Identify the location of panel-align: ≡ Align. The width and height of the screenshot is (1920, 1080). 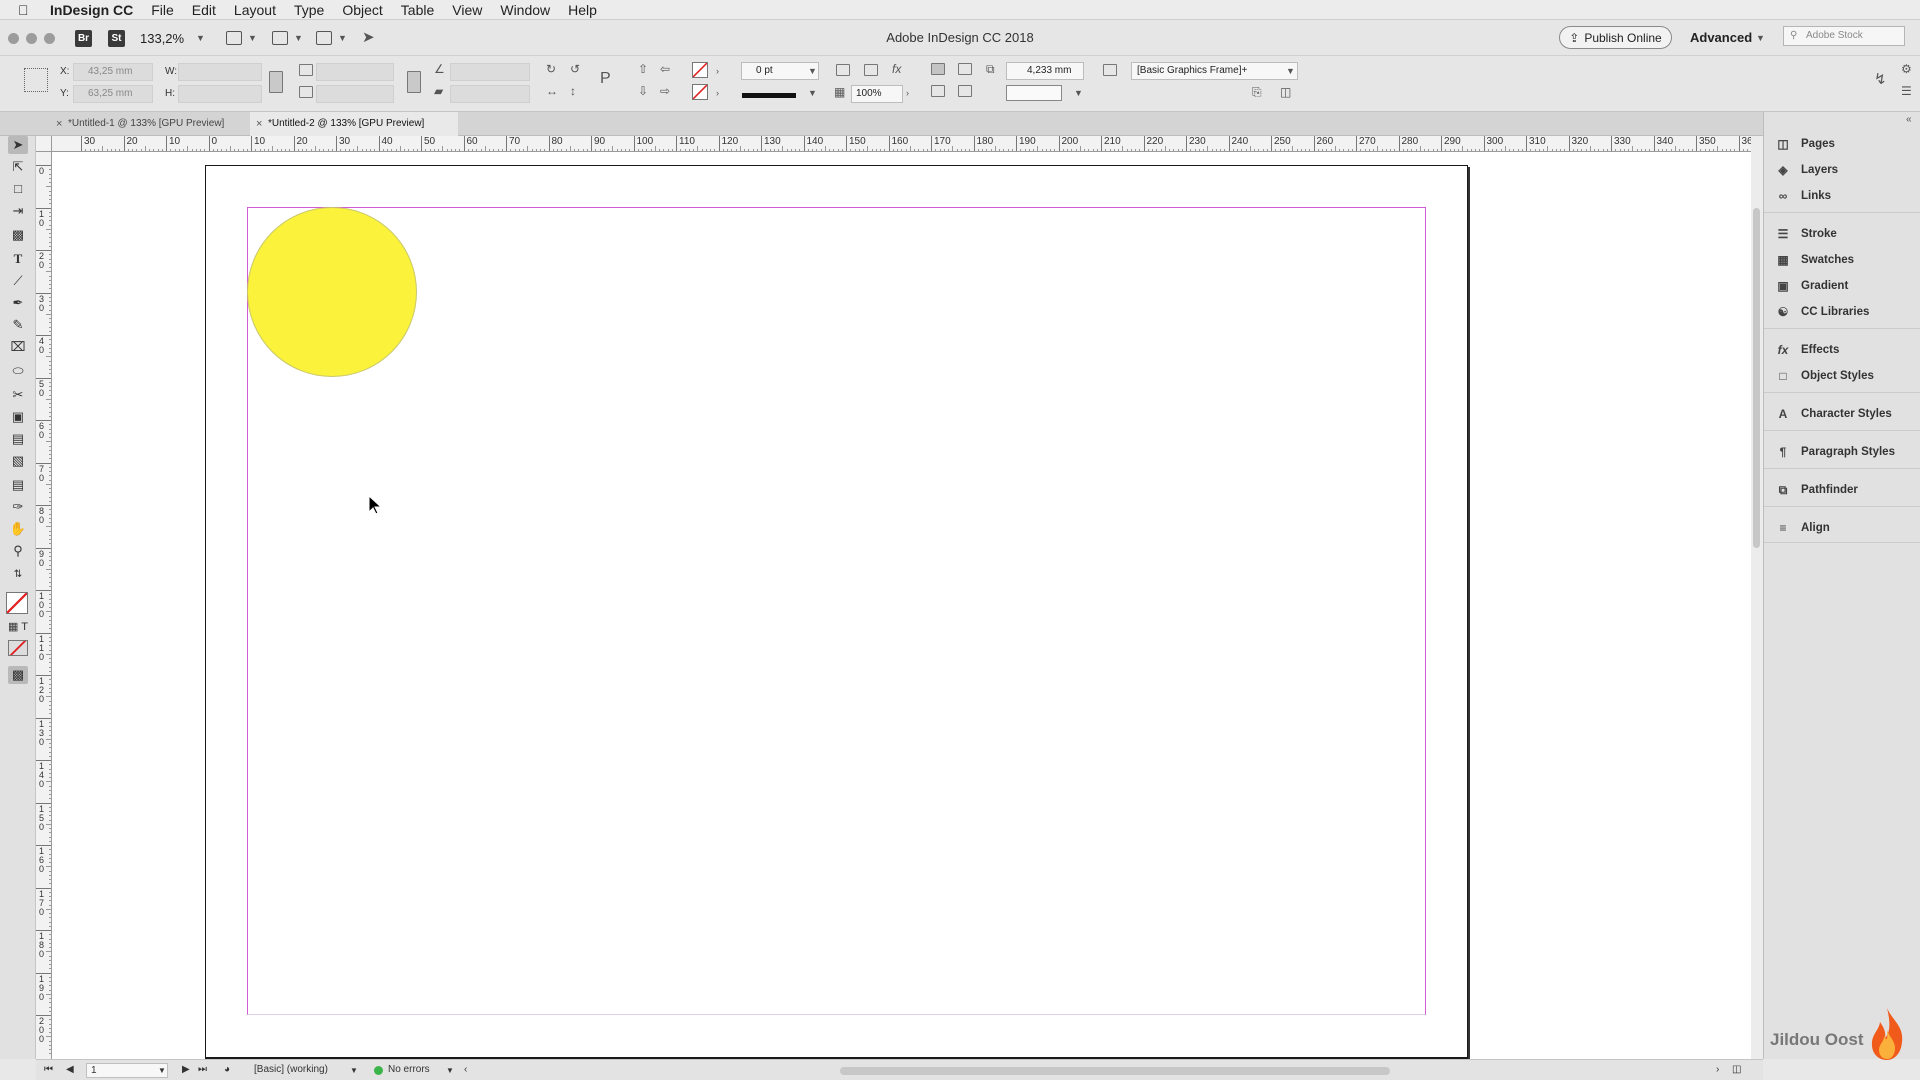
(1842, 528).